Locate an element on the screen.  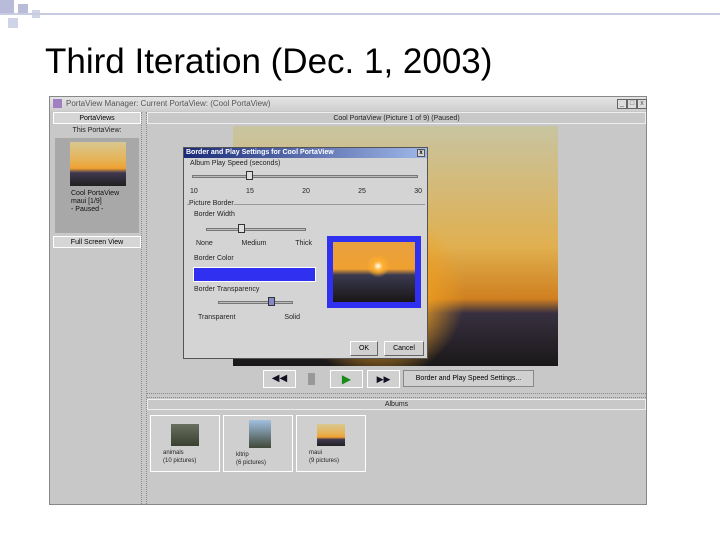
play-button: ▶ is located at coordinates (346, 379).